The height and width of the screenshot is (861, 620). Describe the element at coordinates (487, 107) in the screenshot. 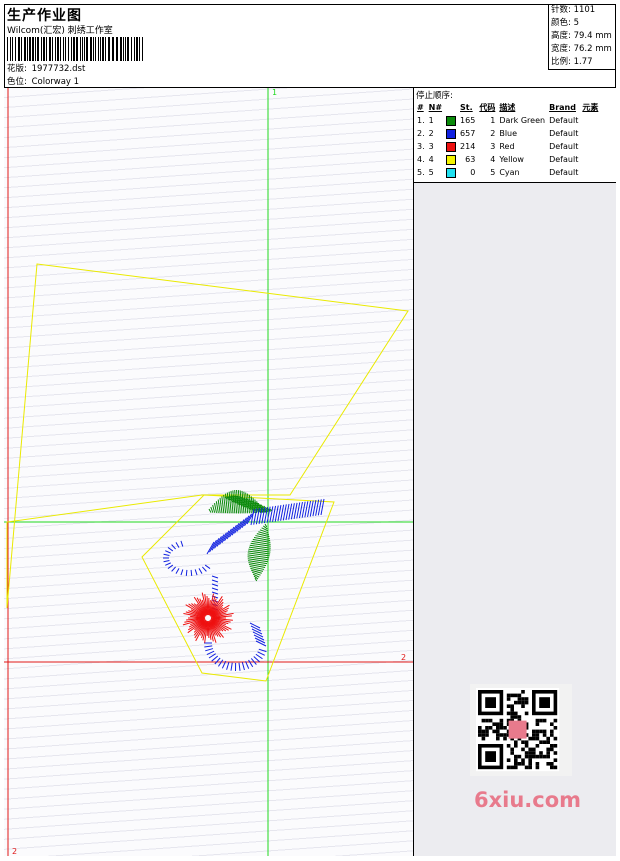

I see `col-code: 代码` at that location.